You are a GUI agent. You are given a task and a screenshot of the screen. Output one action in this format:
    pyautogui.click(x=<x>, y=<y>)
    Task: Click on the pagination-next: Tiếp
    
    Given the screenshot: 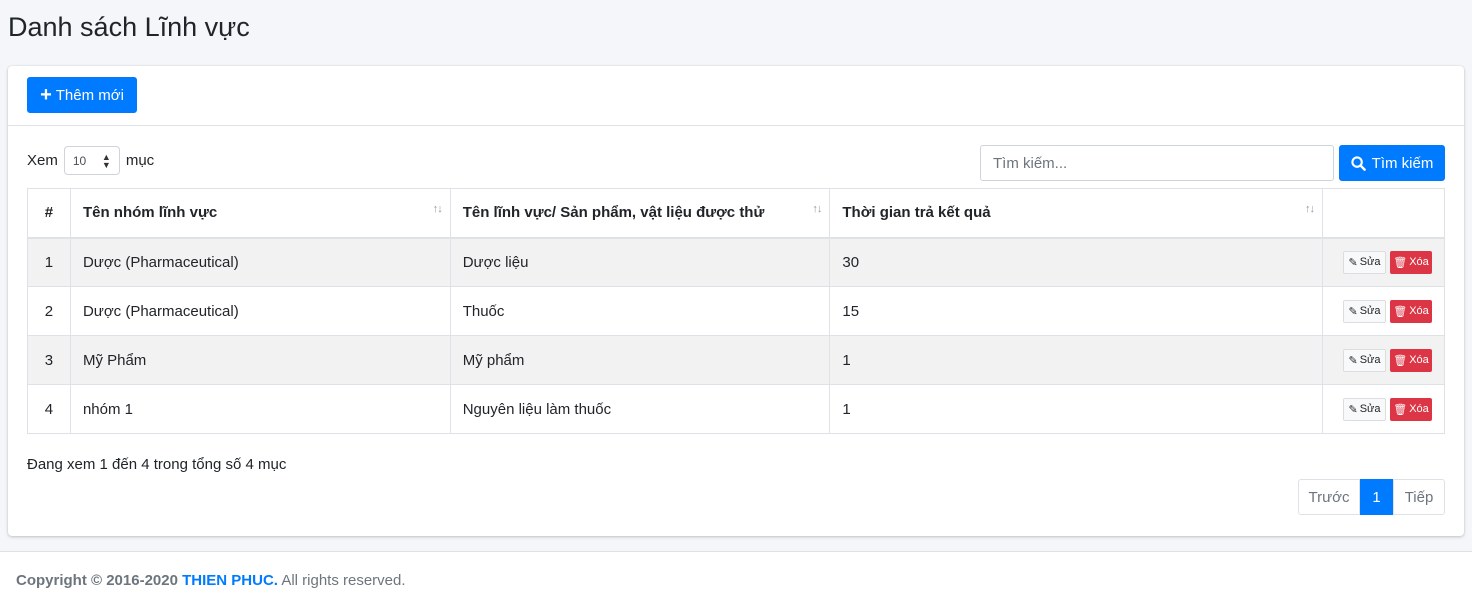 What is the action you would take?
    pyautogui.click(x=1419, y=497)
    